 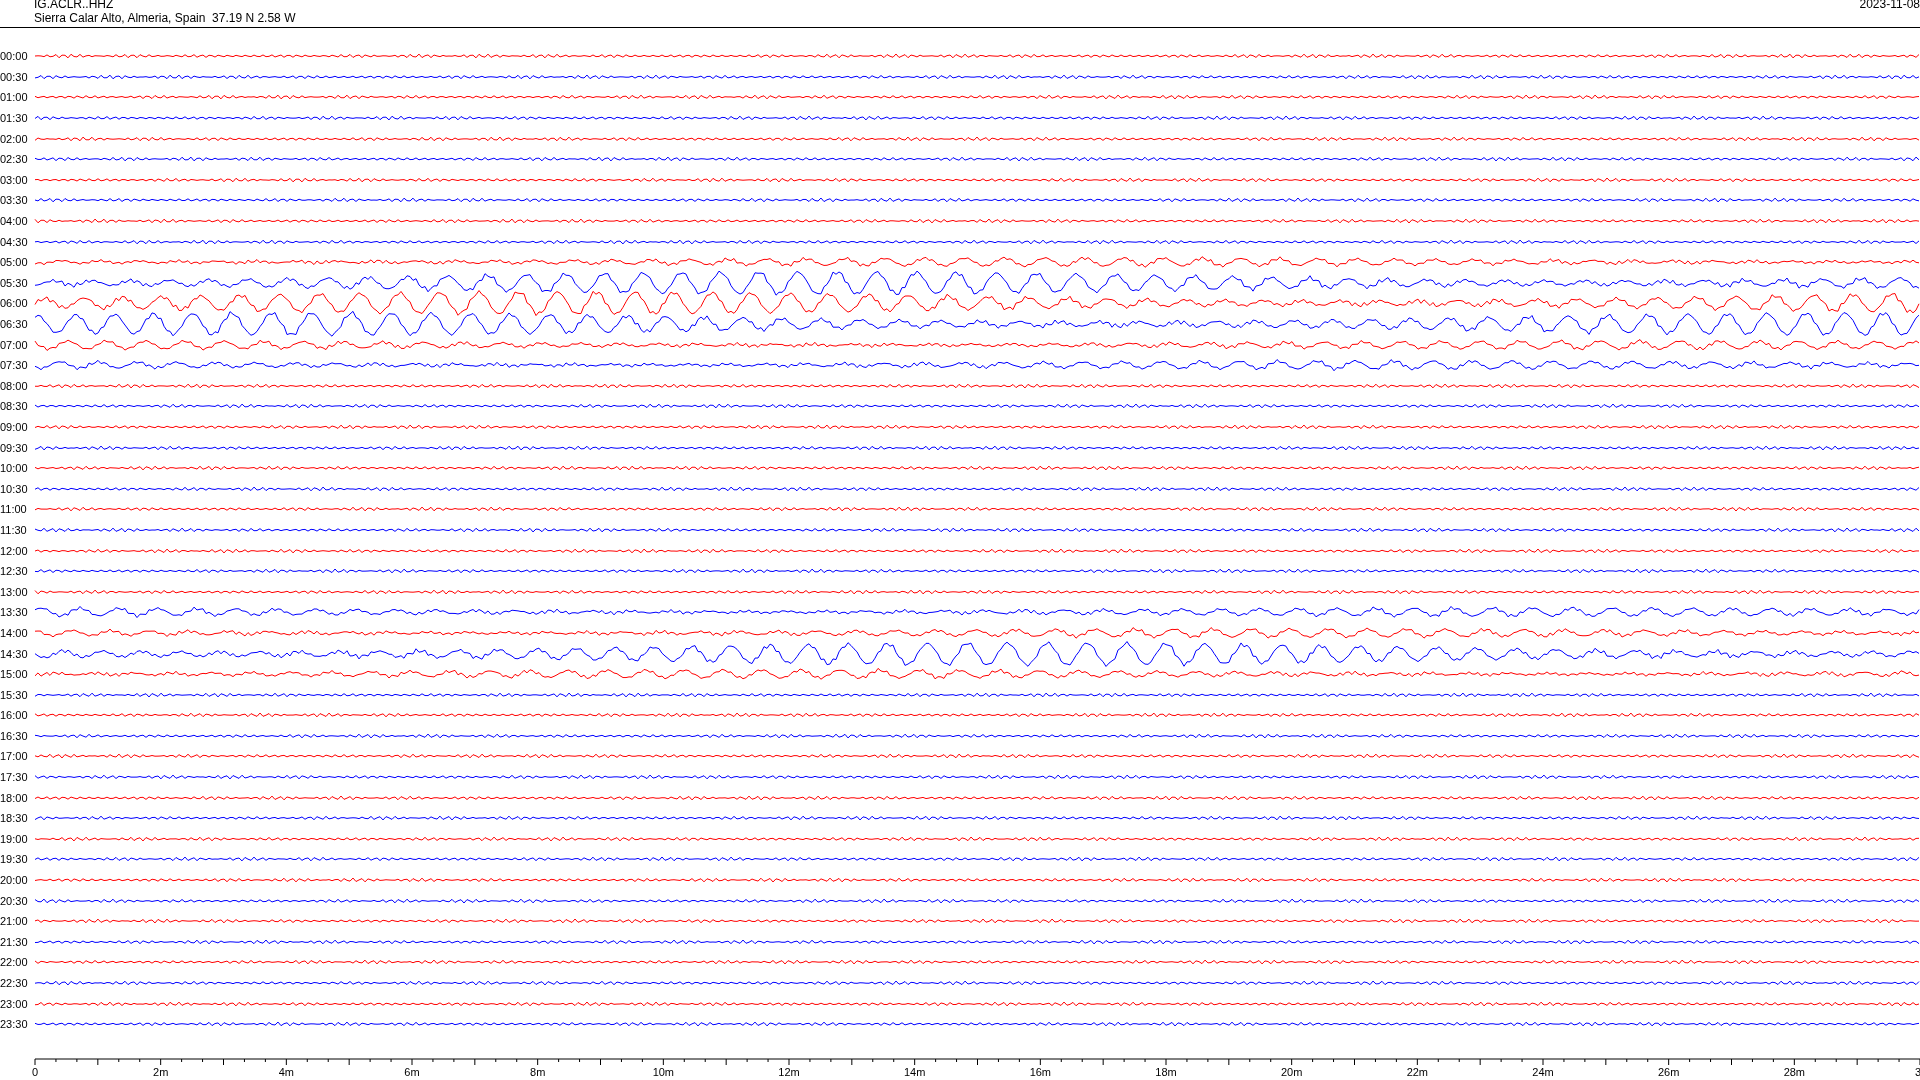 I want to click on axis-tick-label: 0, so click(x=35, y=1072).